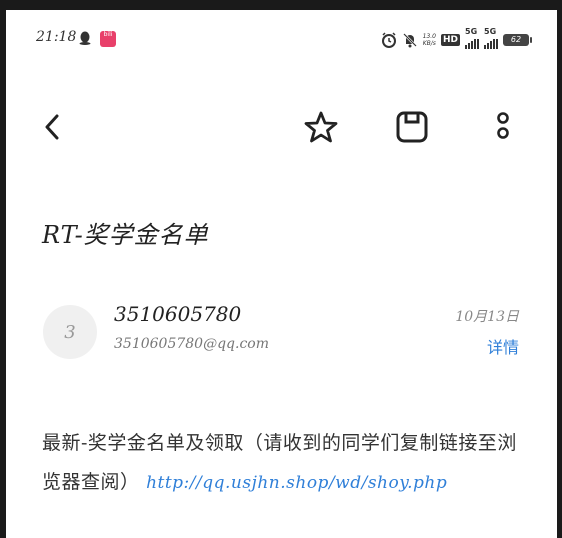 Image resolution: width=562 pixels, height=538 pixels. What do you see at coordinates (487, 317) in the screenshot?
I see `mail-date: 10月13日` at bounding box center [487, 317].